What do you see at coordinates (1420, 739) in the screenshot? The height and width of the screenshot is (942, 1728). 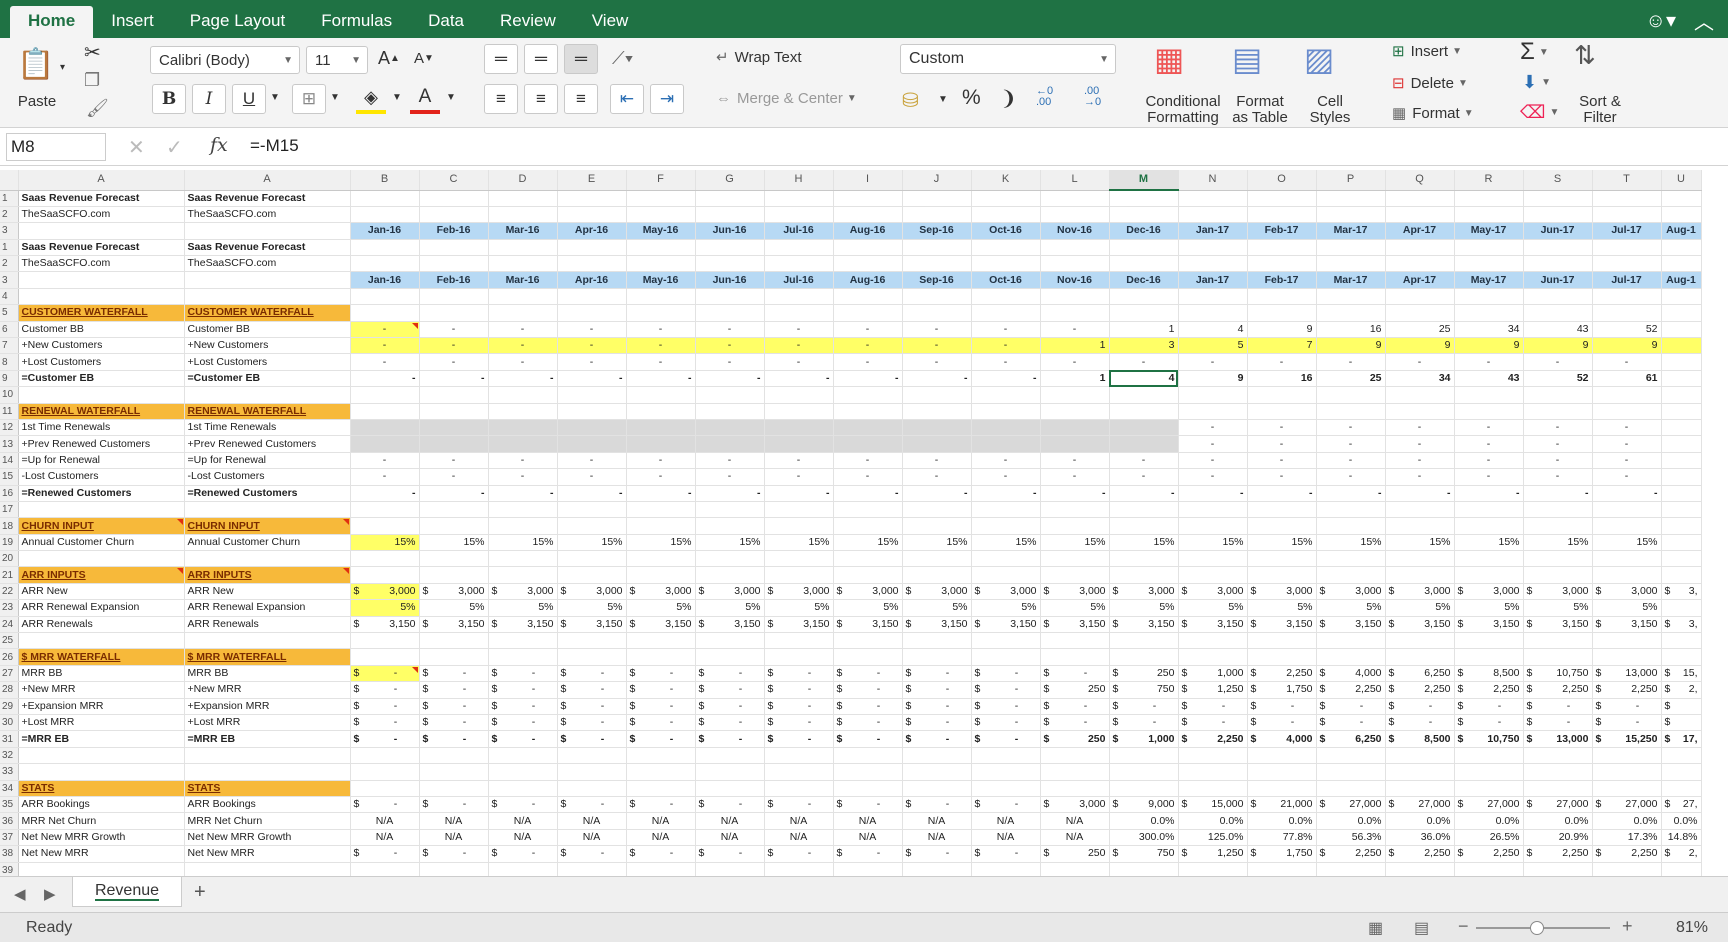 I see `data-cell: $8,500` at bounding box center [1420, 739].